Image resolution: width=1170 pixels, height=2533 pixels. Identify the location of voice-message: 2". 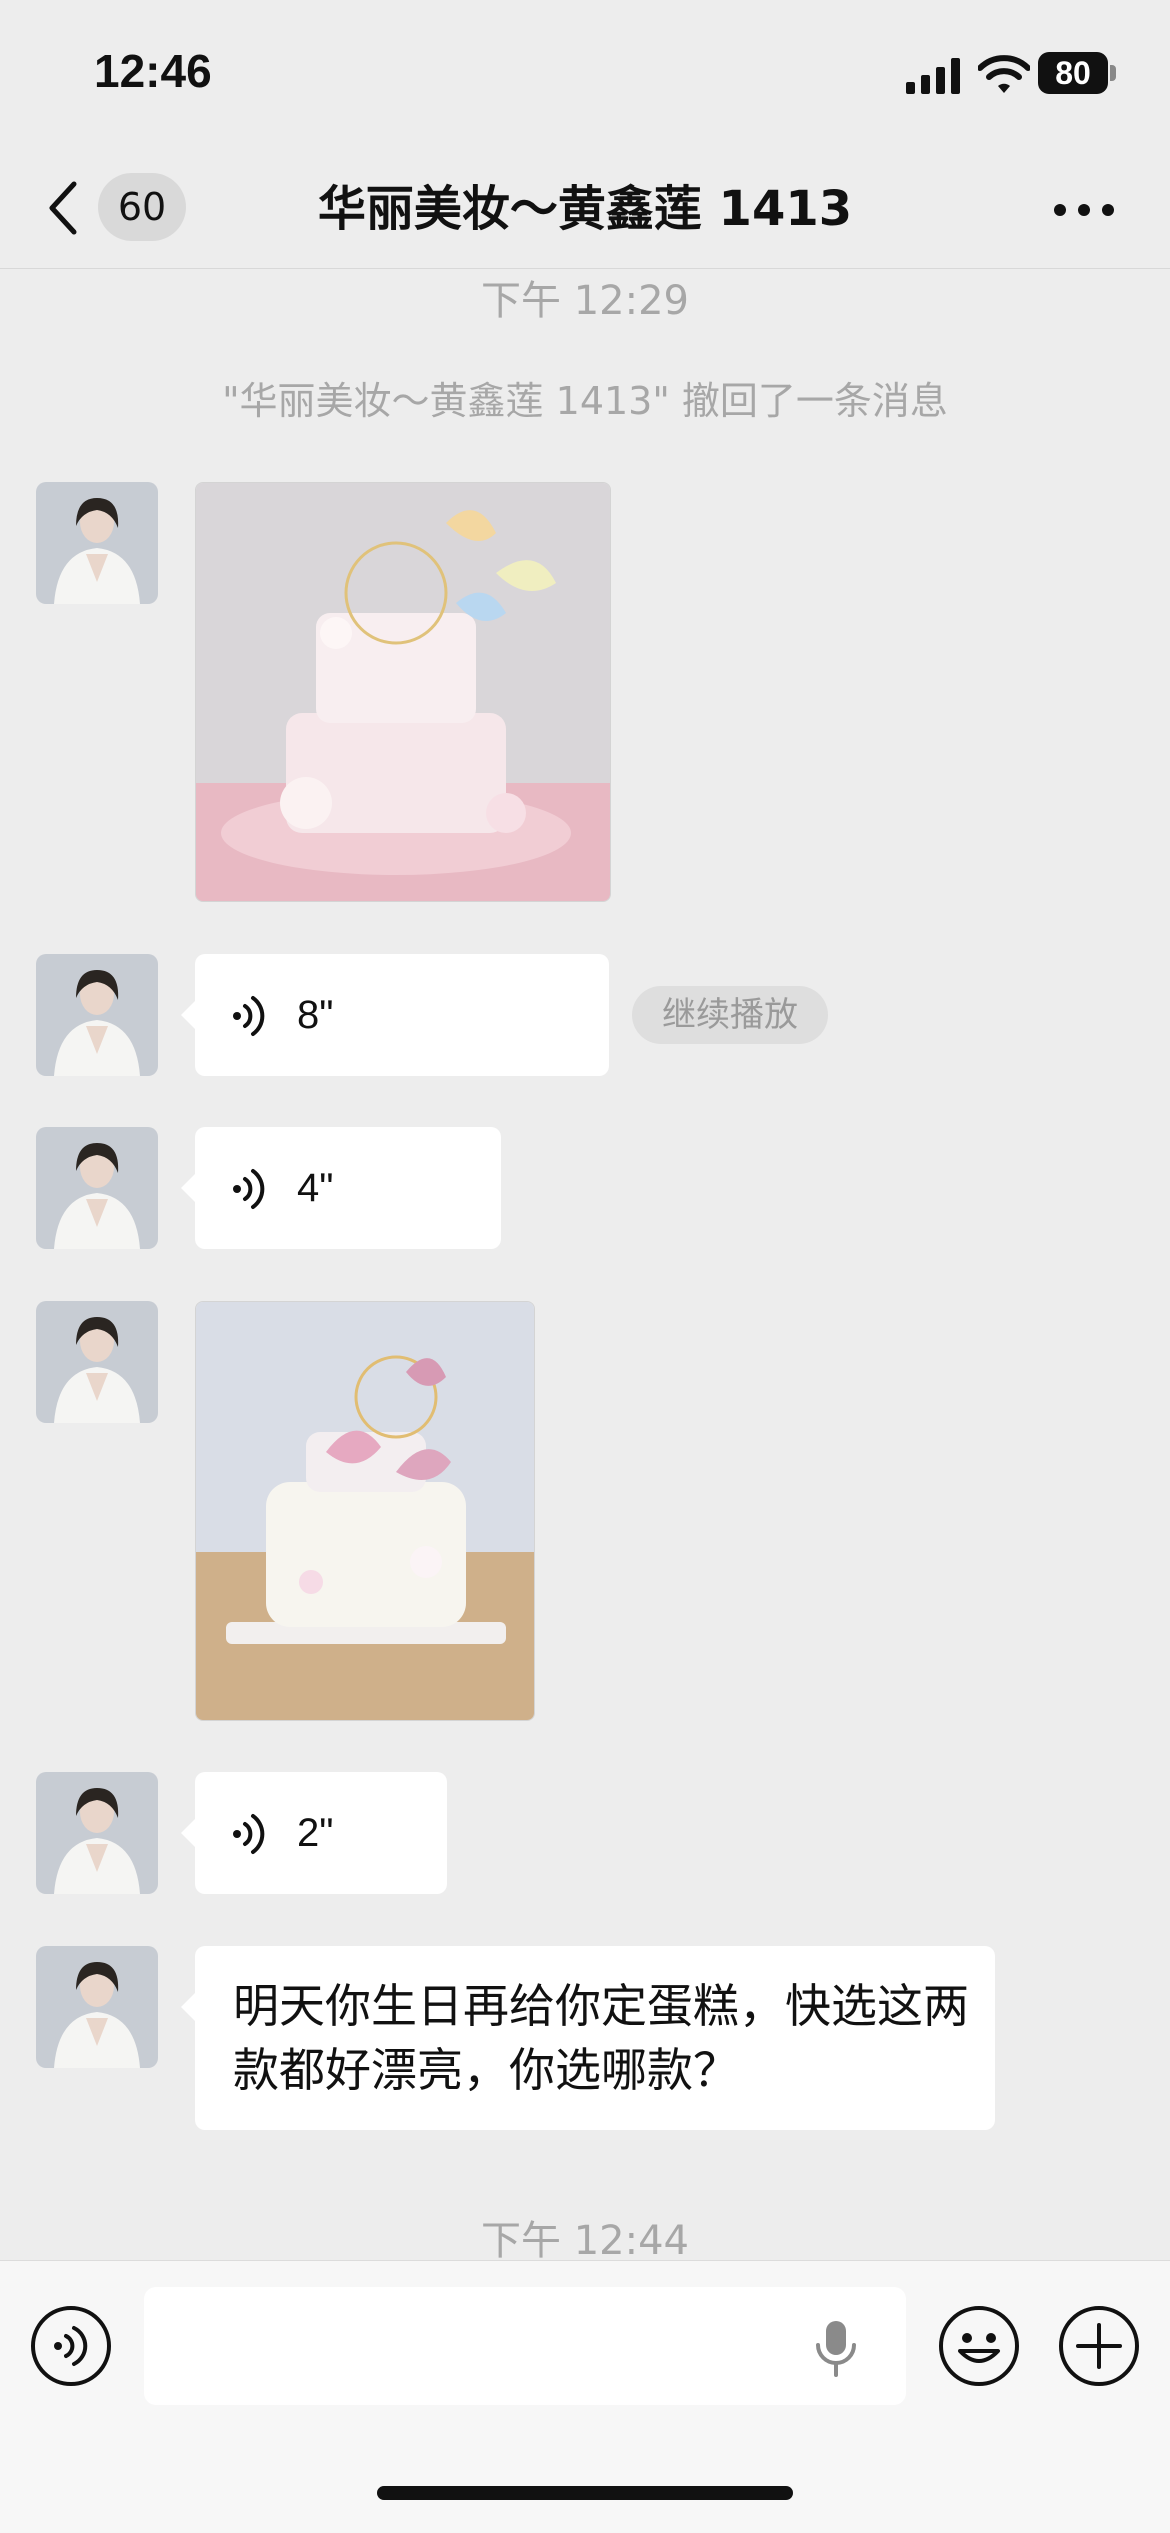
(314, 1833).